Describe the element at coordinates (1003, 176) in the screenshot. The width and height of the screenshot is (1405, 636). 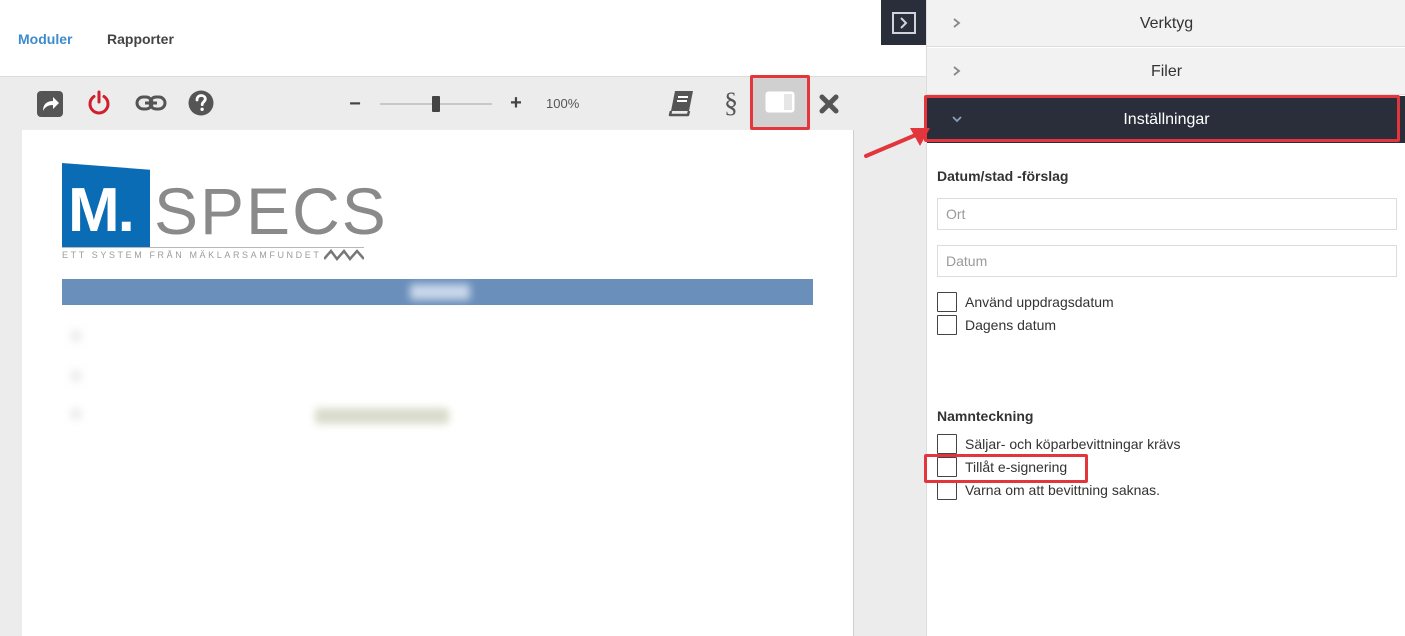
I see `datum-section-title: Datum/stad -förslag` at that location.